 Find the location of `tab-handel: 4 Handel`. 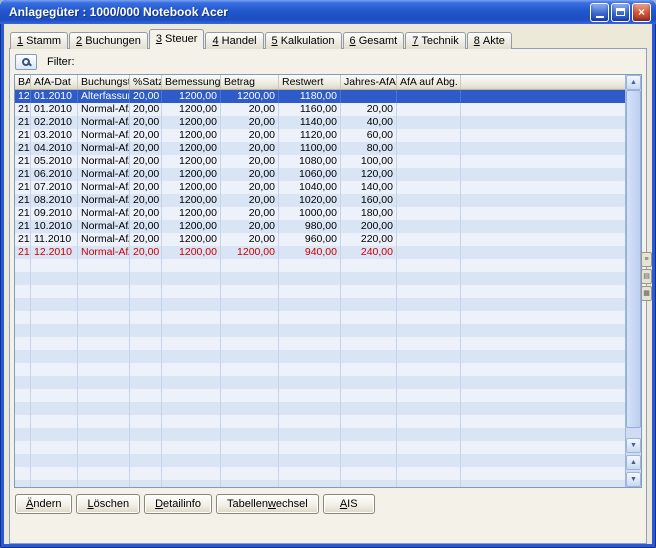

tab-handel: 4 Handel is located at coordinates (234, 40).